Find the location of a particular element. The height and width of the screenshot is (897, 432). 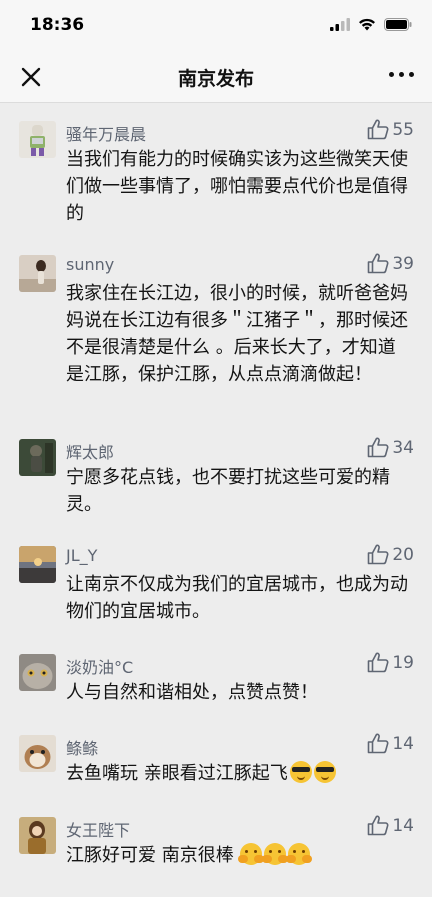

commenter-name: 淡奶油°C is located at coordinates (99, 666).